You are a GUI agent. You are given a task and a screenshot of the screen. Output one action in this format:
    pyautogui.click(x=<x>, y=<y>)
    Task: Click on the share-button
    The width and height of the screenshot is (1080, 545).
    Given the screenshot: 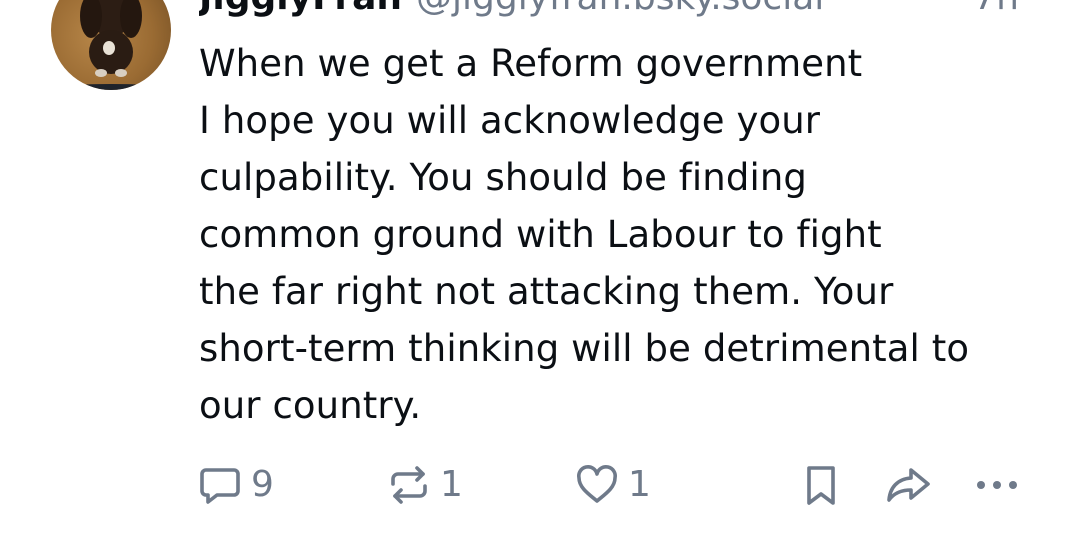 What is the action you would take?
    pyautogui.click(x=909, y=485)
    